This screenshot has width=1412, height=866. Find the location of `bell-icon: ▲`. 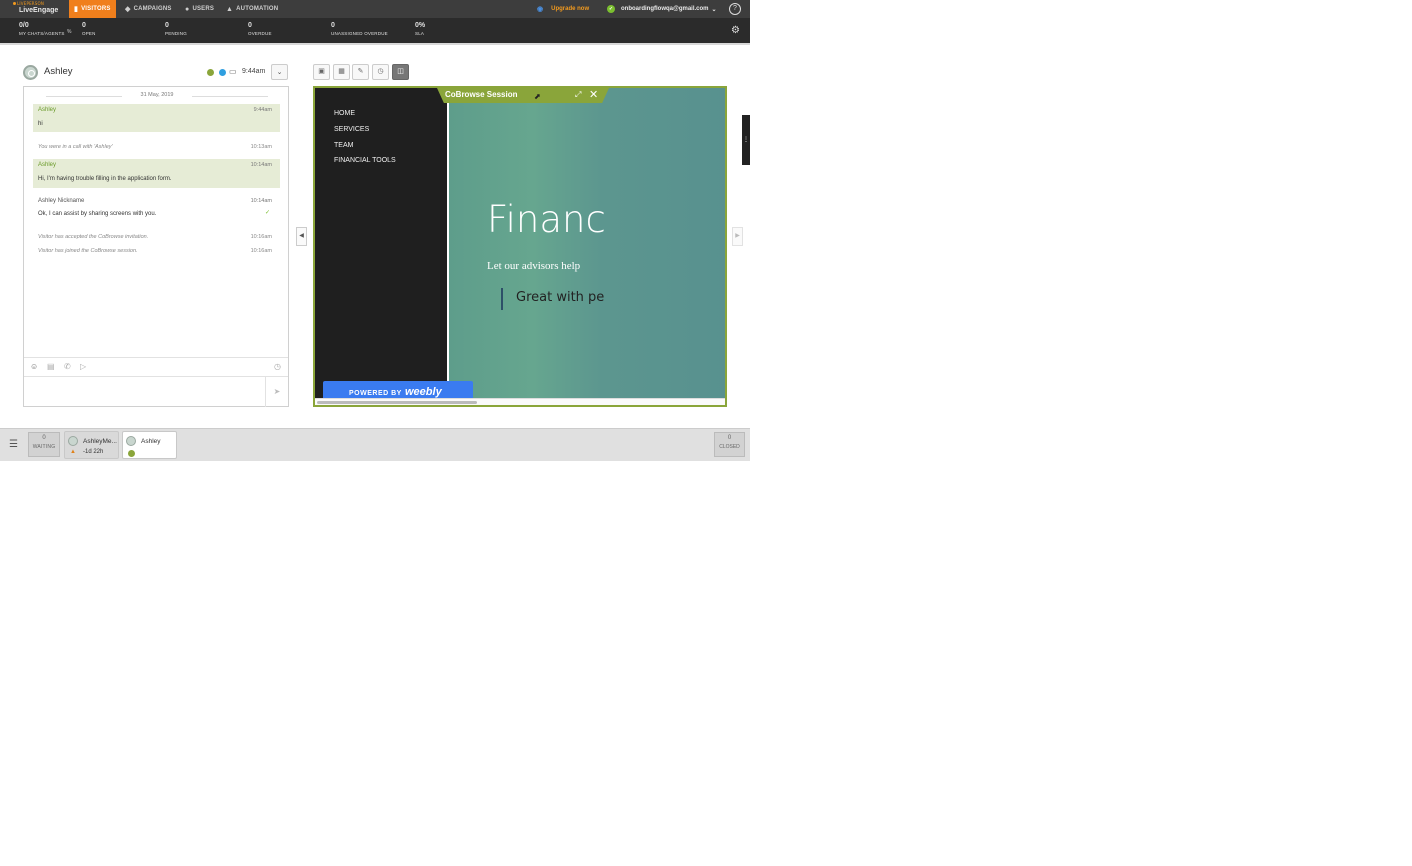

bell-icon: ▲ is located at coordinates (73, 452).